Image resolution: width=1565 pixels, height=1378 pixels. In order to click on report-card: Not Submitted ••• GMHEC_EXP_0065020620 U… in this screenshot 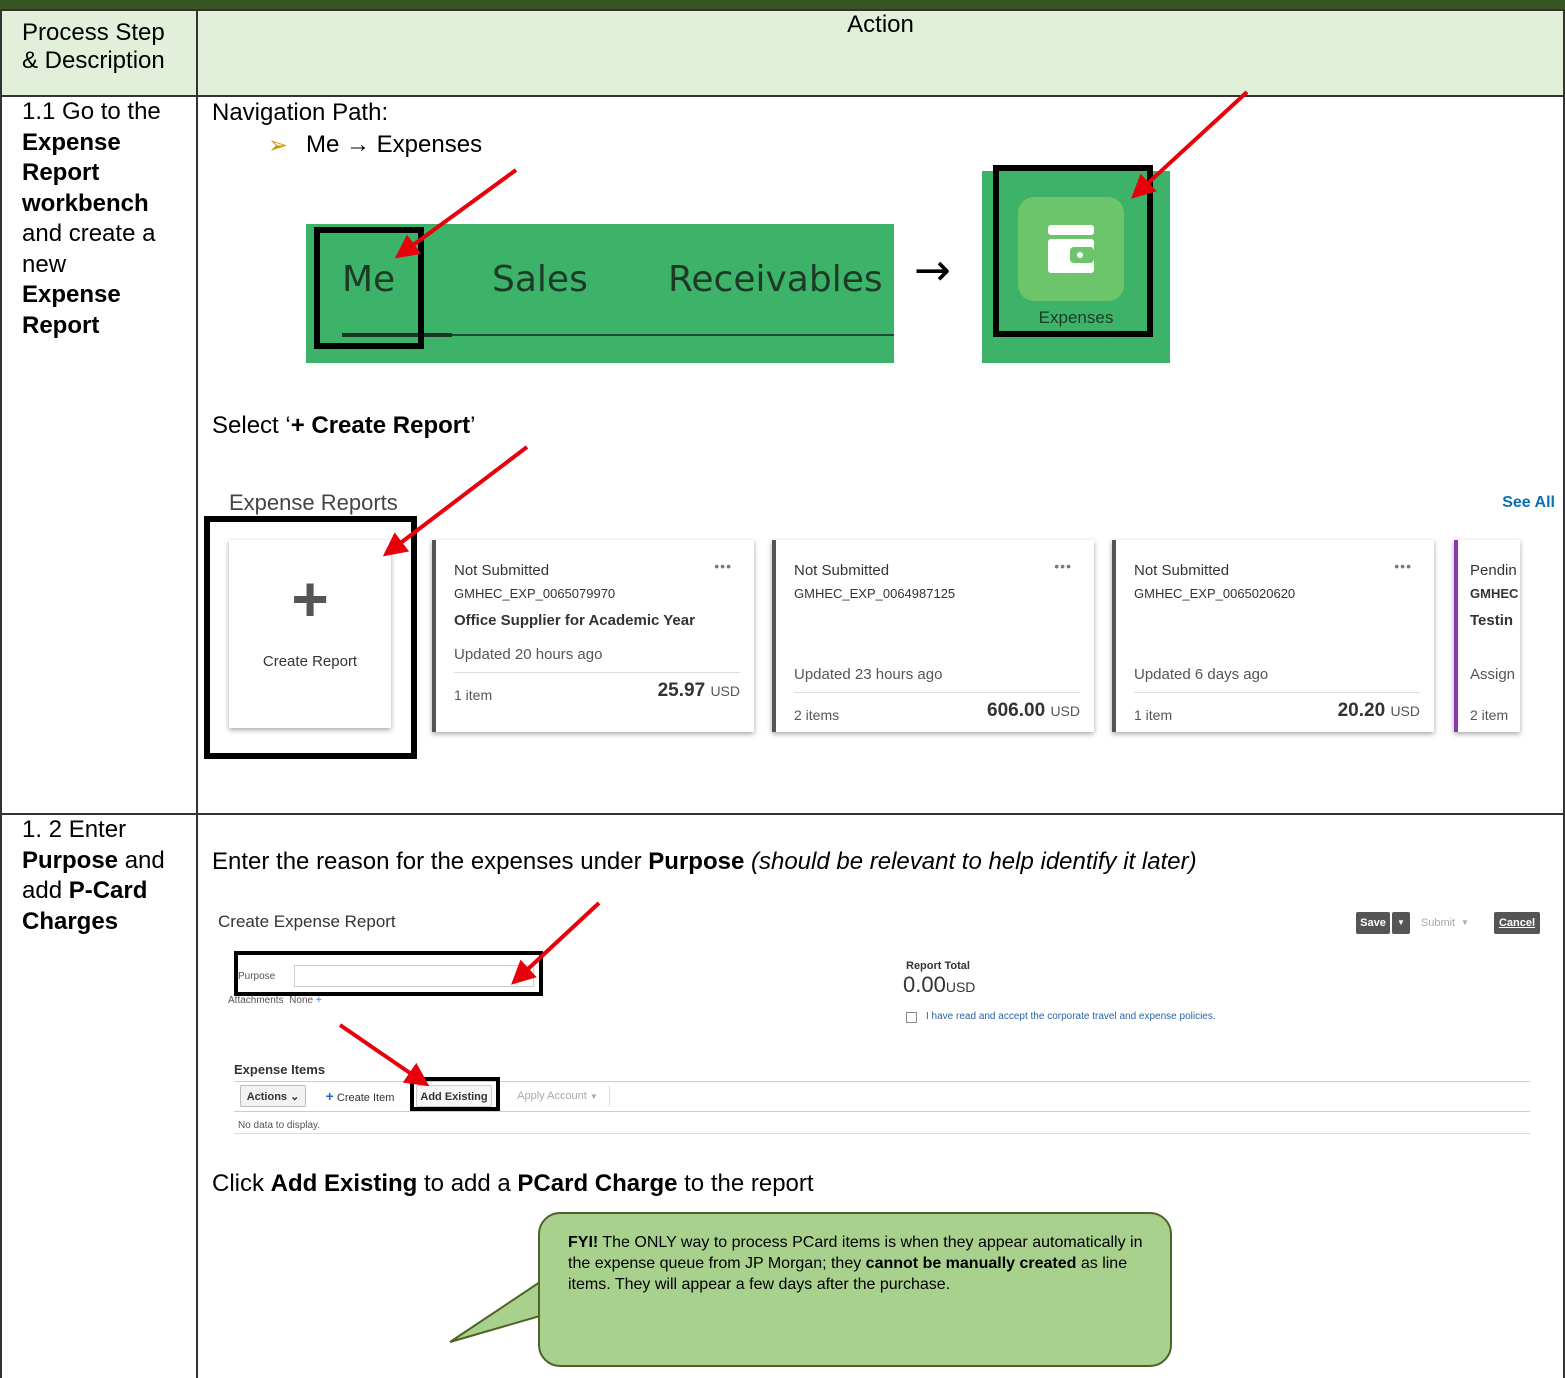, I will do `click(1273, 636)`.